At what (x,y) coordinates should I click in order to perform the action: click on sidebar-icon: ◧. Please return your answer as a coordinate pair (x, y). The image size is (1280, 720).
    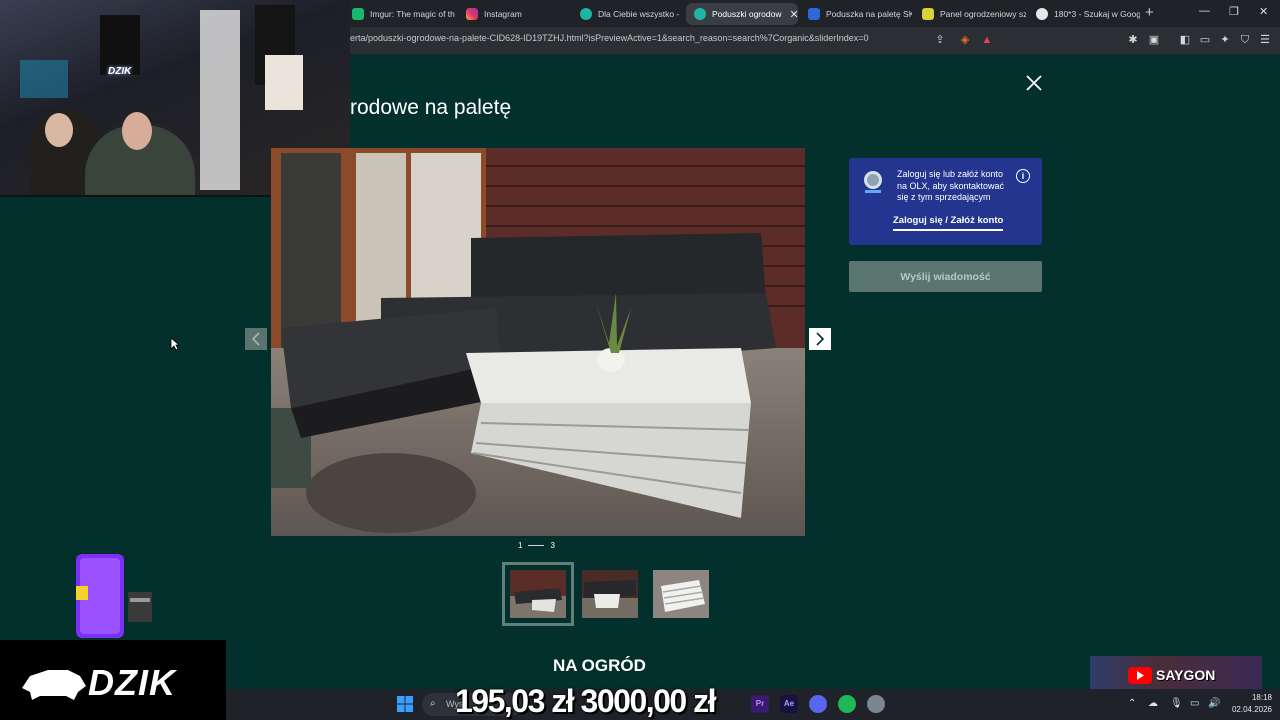
    Looking at the image, I should click on (1185, 40).